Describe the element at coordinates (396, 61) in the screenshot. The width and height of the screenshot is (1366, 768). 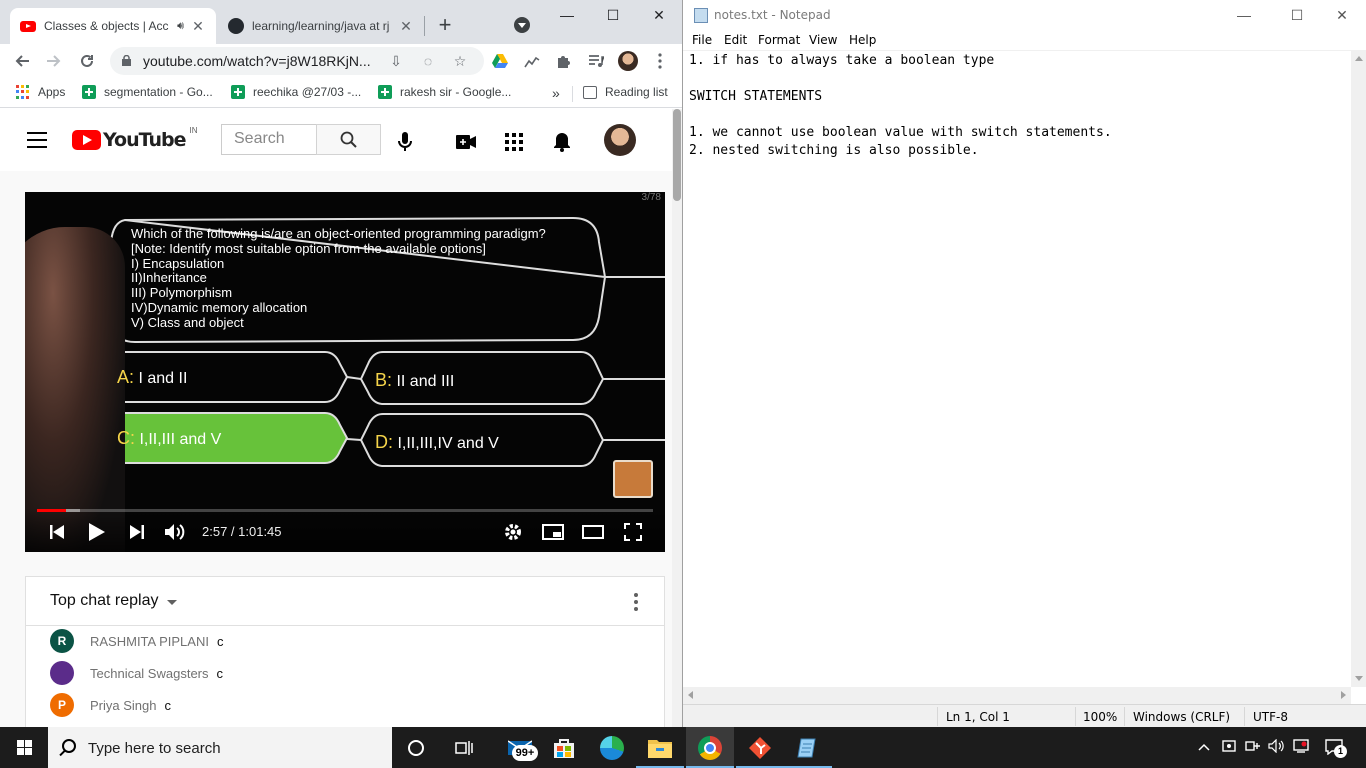
I see `install-icon: ⇩` at that location.